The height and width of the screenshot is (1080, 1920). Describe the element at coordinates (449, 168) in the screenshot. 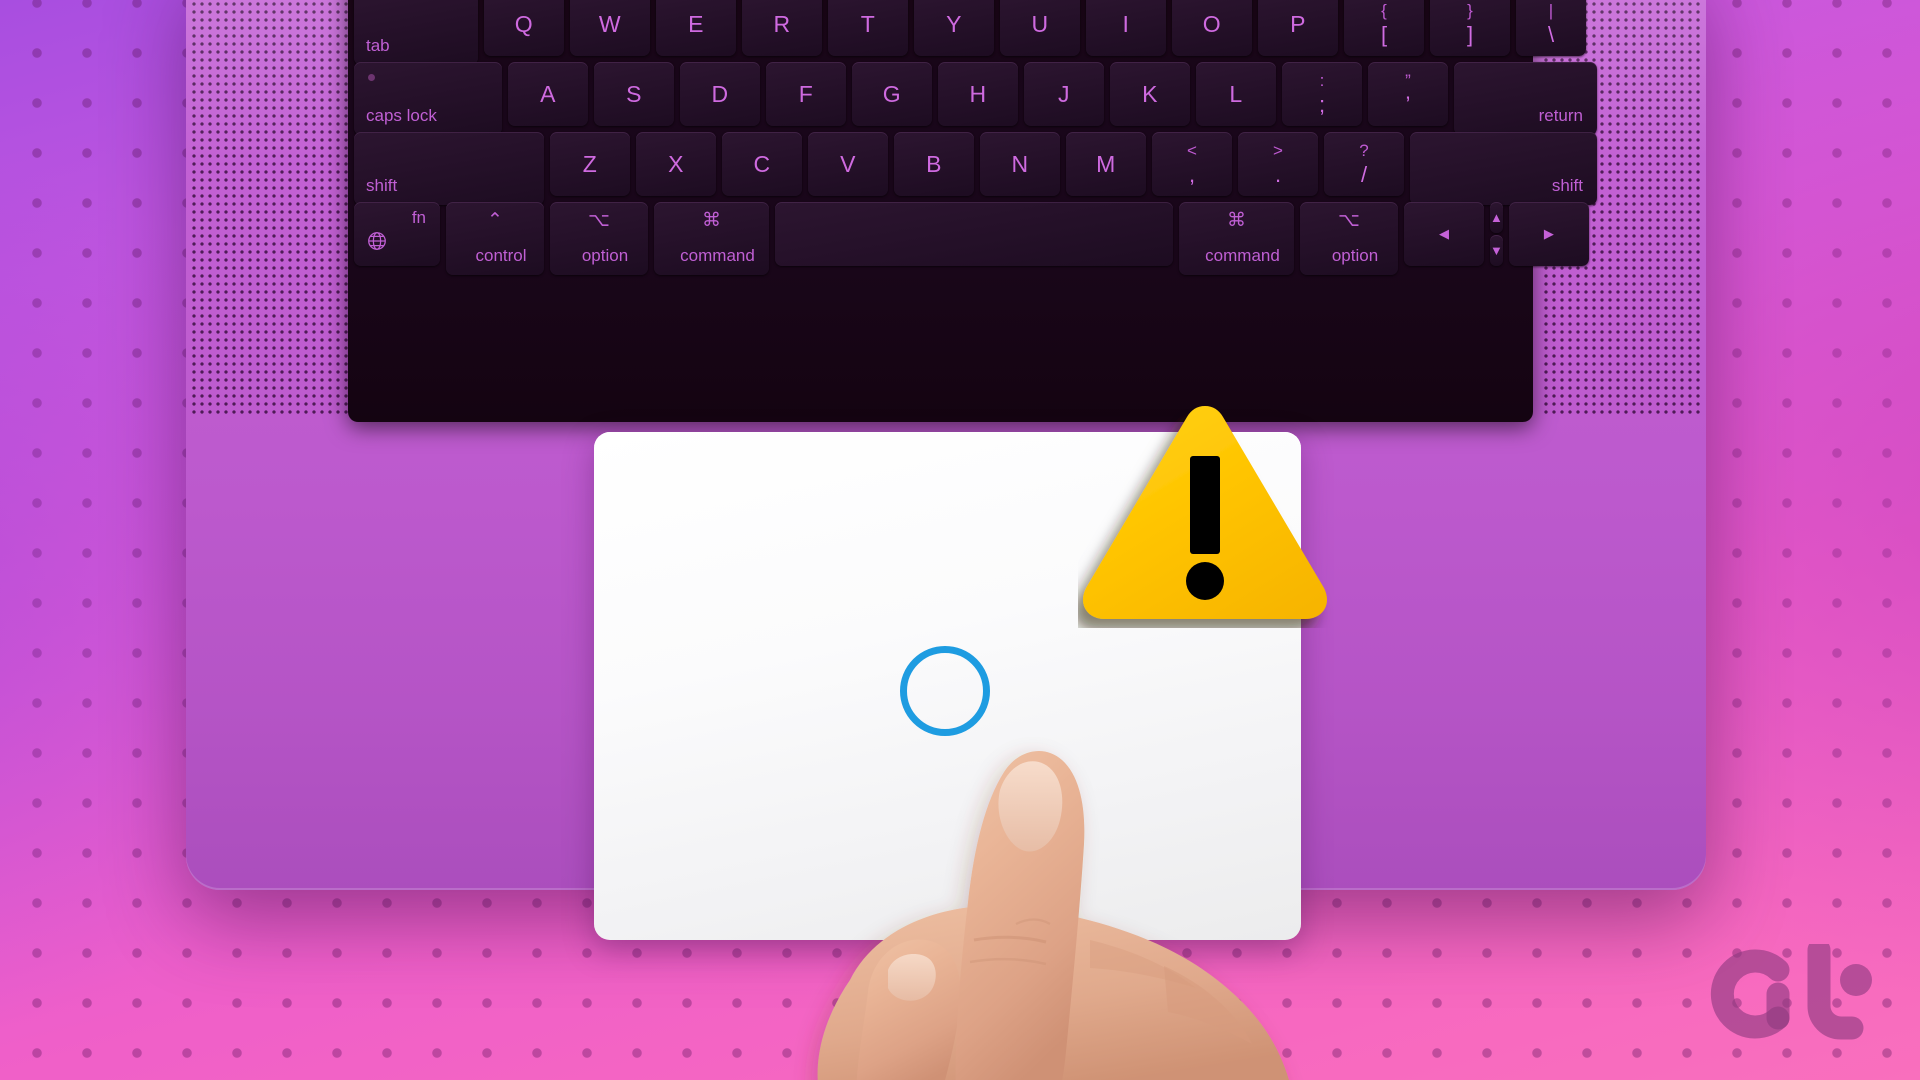

I see `key-shift-left: shift` at that location.